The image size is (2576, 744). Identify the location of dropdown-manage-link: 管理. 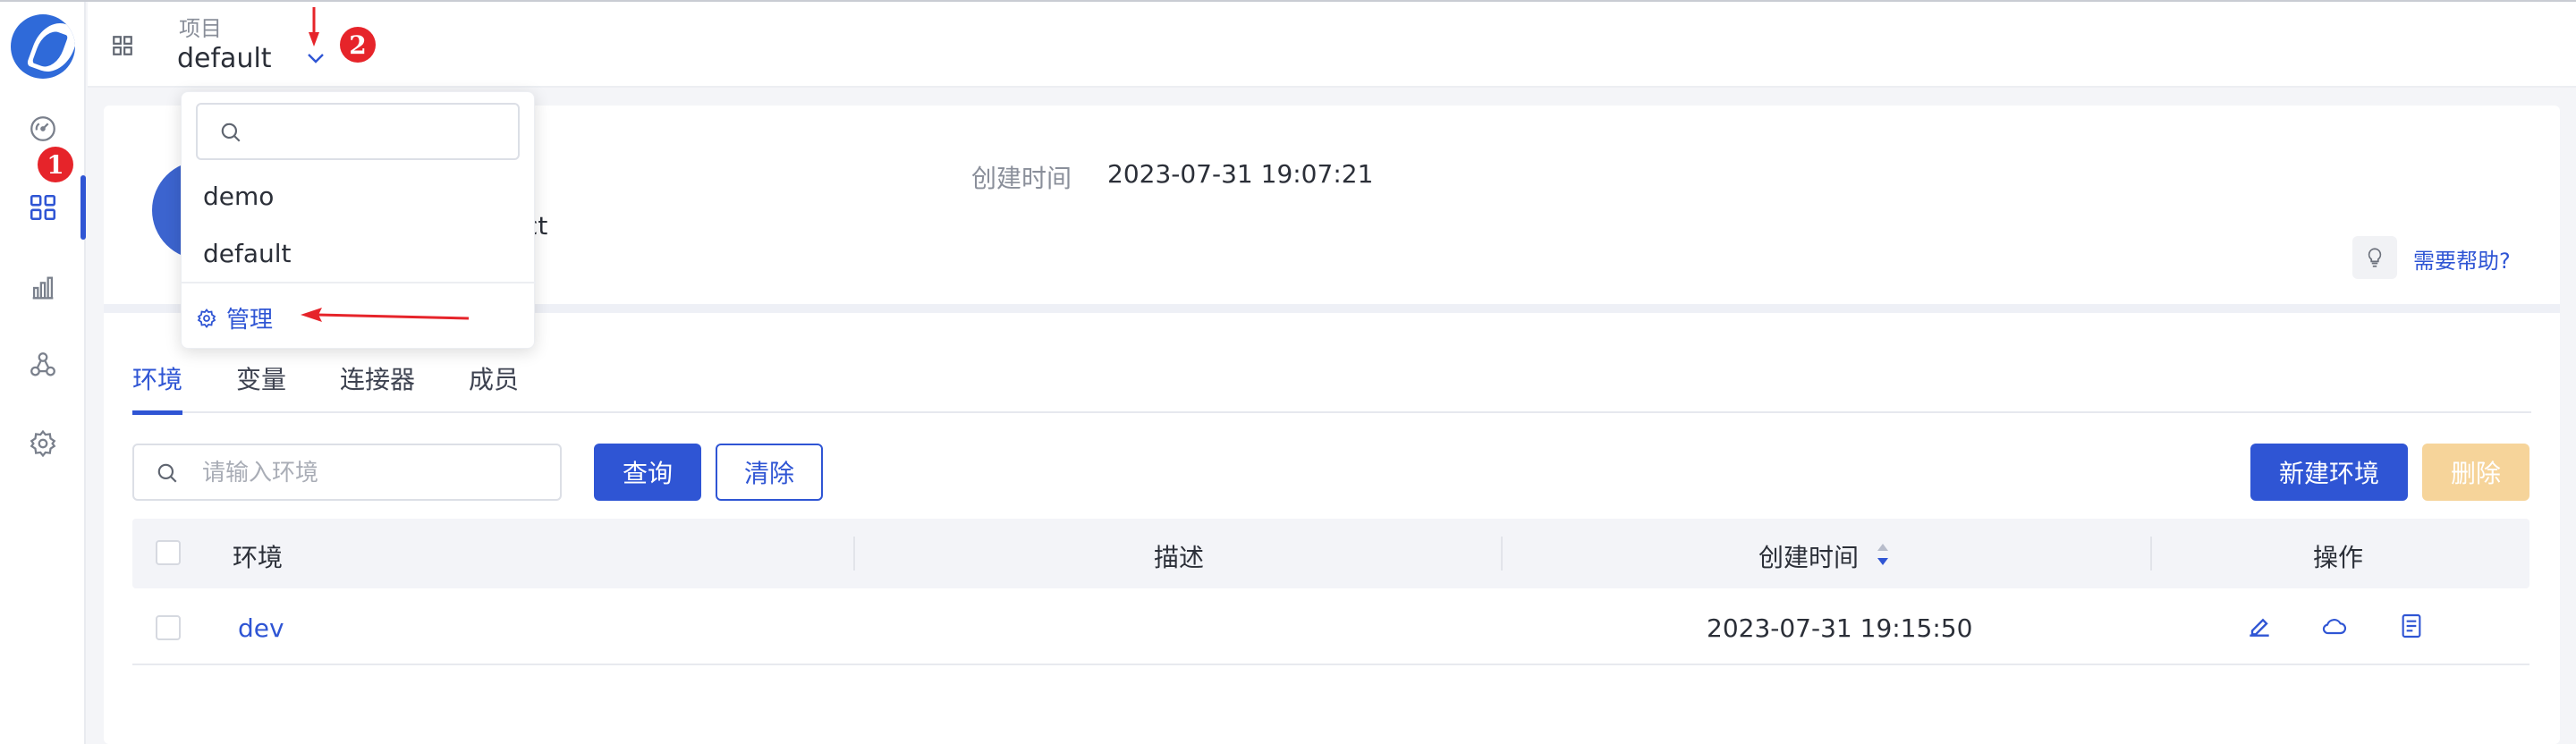
(234, 317).